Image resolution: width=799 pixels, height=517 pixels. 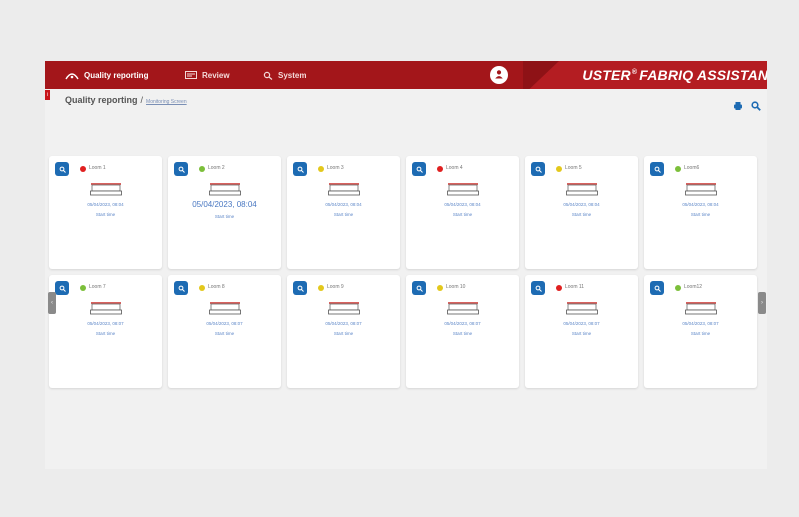 I want to click on loom-card: Loom 3 05/04/2023, 08:04 Start time, so click(x=343, y=212).